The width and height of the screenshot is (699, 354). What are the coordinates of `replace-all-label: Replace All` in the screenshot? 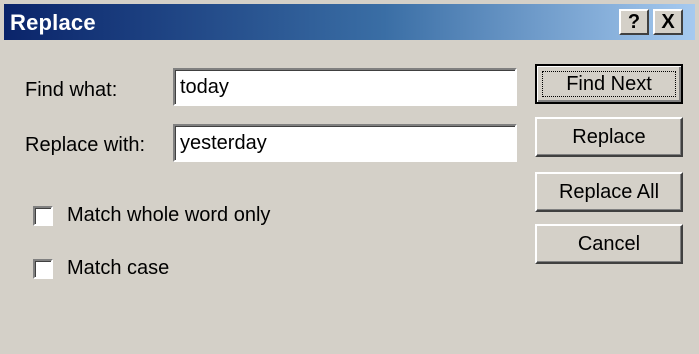 It's located at (609, 191).